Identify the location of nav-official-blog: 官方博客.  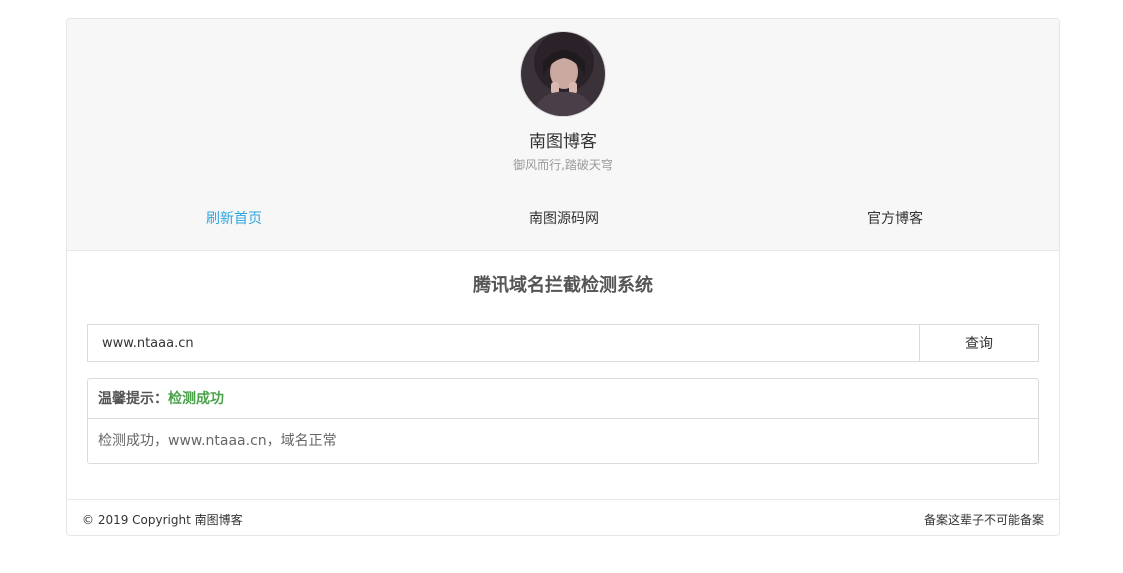
(895, 219).